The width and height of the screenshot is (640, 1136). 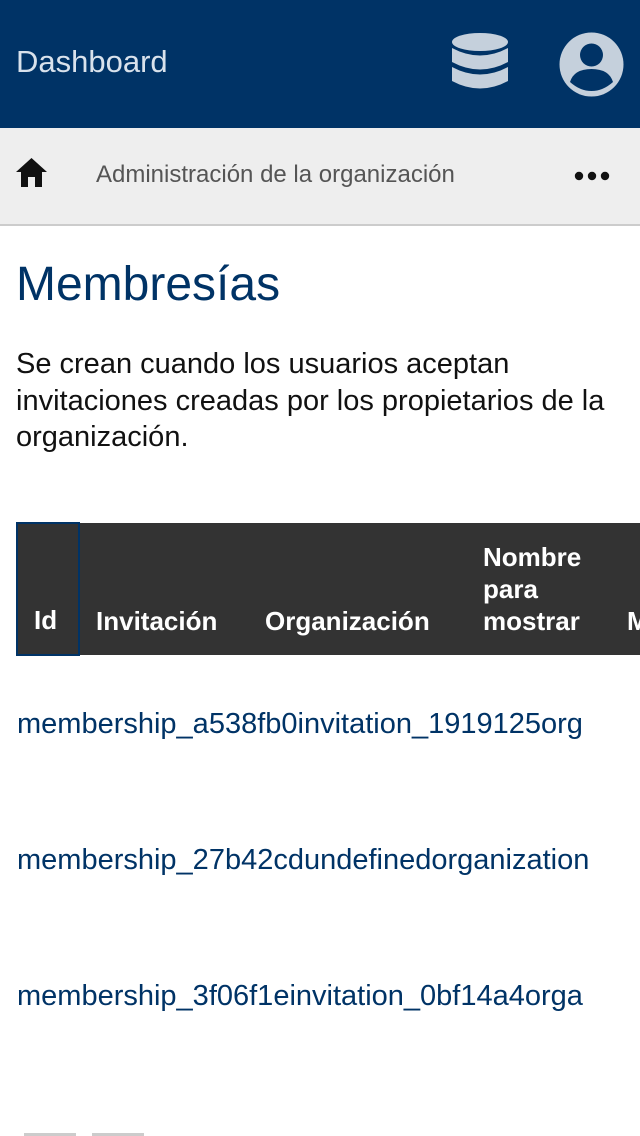 I want to click on table-row: membership_3f06f1einvitation_0bf14a4orga, so click(x=328, y=996).